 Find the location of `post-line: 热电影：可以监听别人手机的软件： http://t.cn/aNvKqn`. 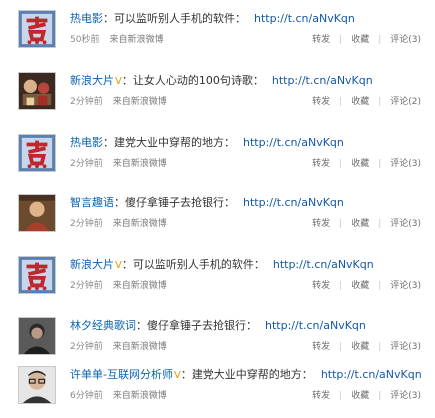

post-line: 热电影：可以监听别人手机的软件： http://t.cn/aNvKqn is located at coordinates (212, 19).